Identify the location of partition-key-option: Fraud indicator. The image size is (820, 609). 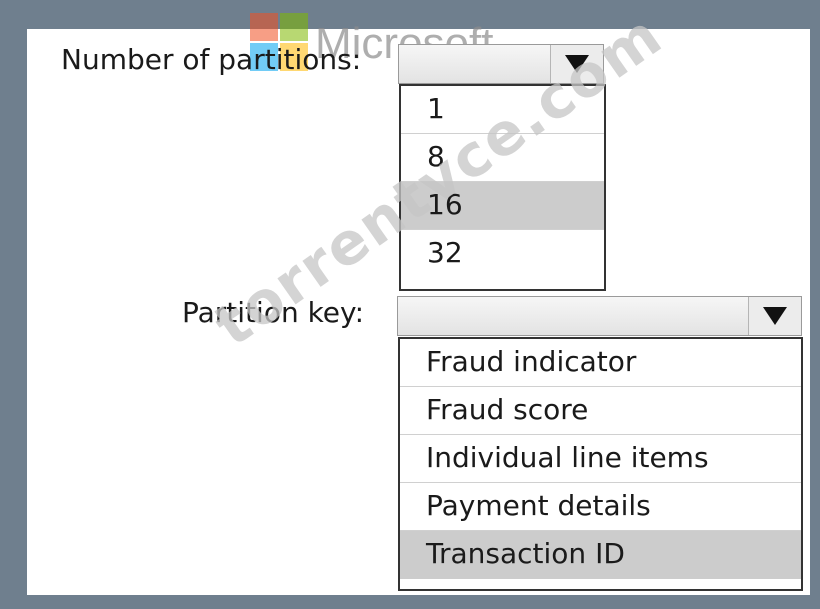
(600, 363).